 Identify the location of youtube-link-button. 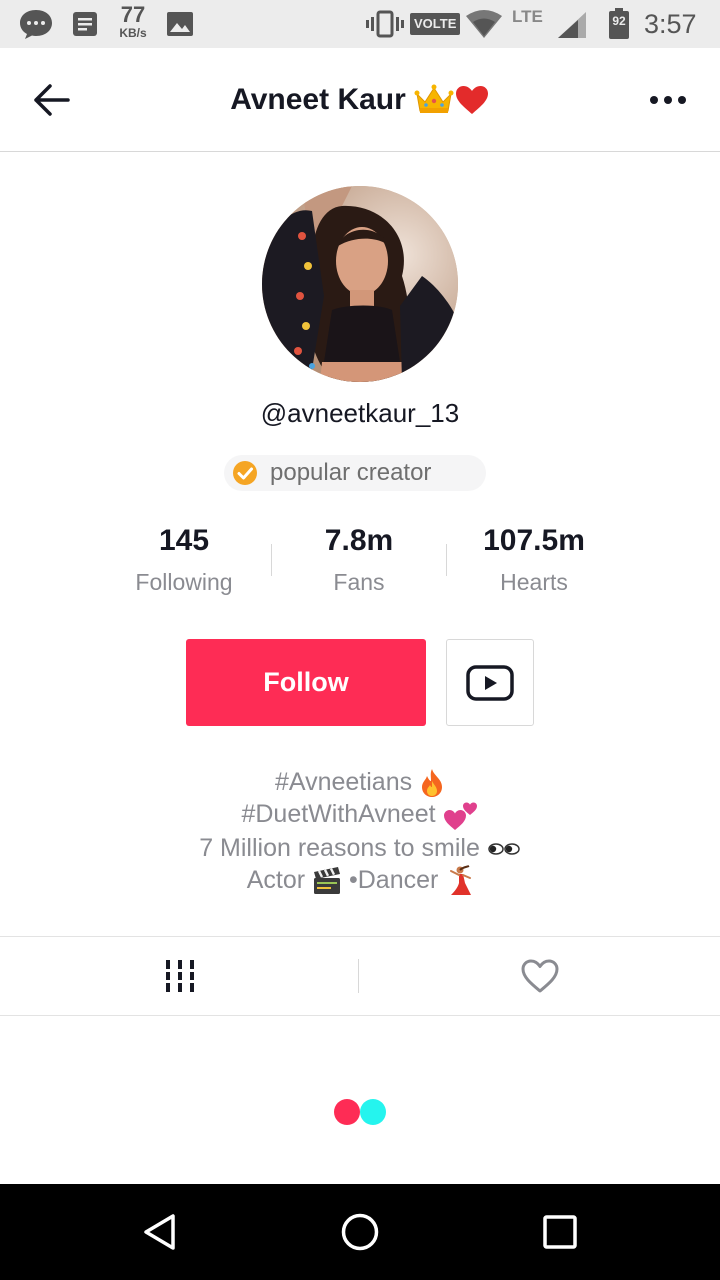
(490, 682).